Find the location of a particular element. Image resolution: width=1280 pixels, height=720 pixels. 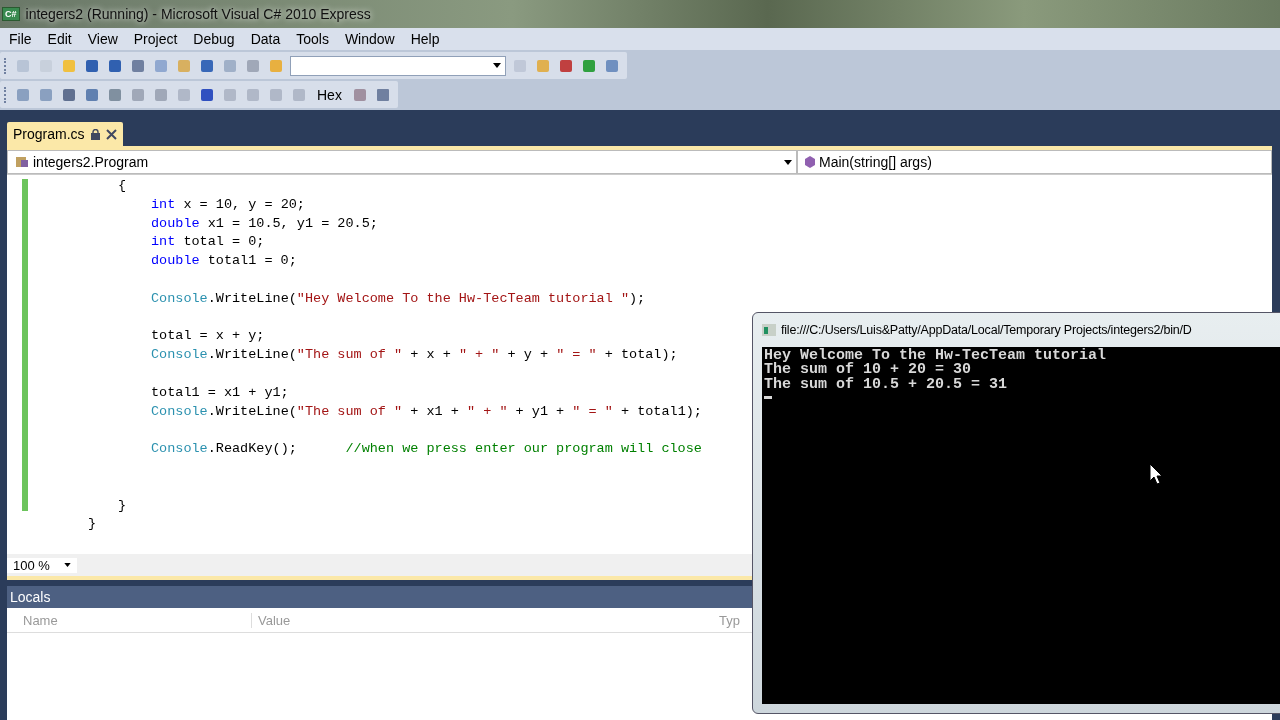

console-output-line: The sum of 10 + 20 = 30 is located at coordinates (868, 370).